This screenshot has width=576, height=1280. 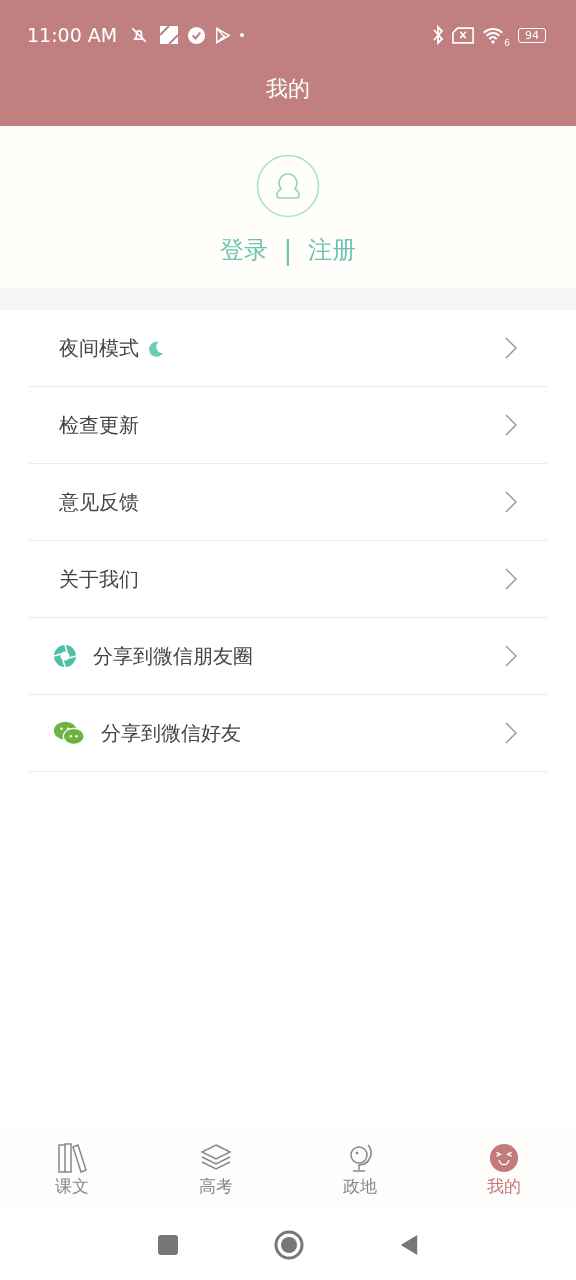 What do you see at coordinates (69, 733) in the screenshot?
I see `chat-bubbles-icon` at bounding box center [69, 733].